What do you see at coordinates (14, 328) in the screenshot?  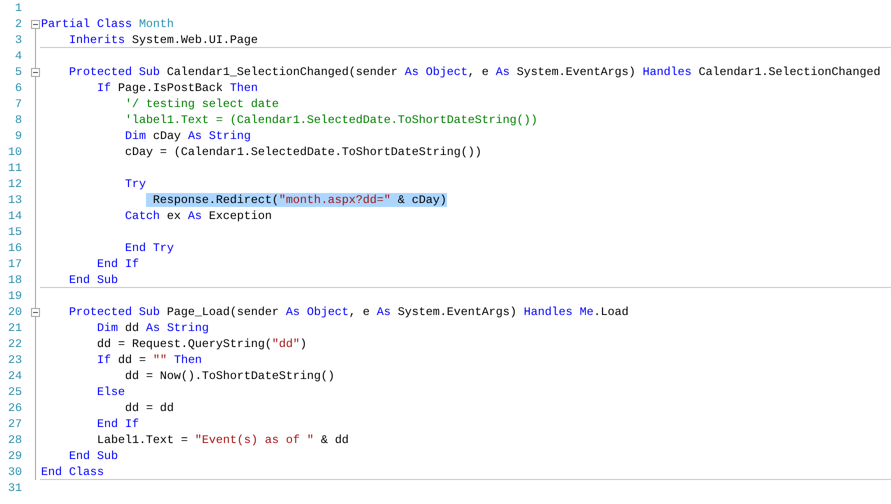 I see `line-number: 21` at bounding box center [14, 328].